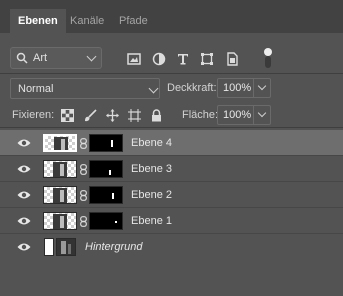 This screenshot has height=296, width=343. I want to click on opacity-field: 100%, so click(244, 88).